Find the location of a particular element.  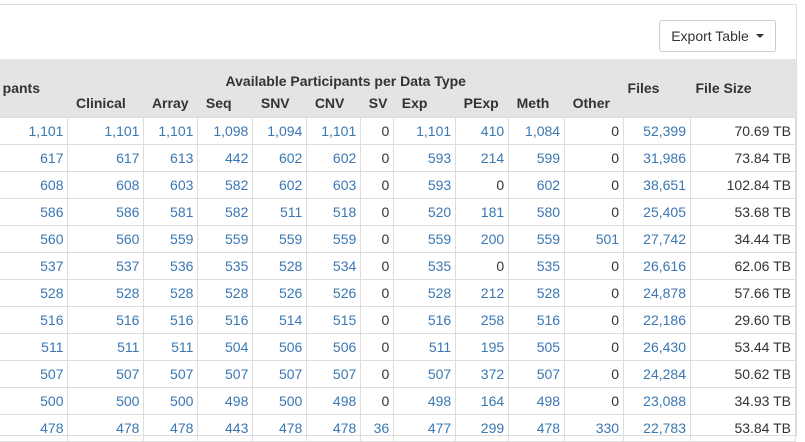

cell-link: 501 is located at coordinates (607, 239).